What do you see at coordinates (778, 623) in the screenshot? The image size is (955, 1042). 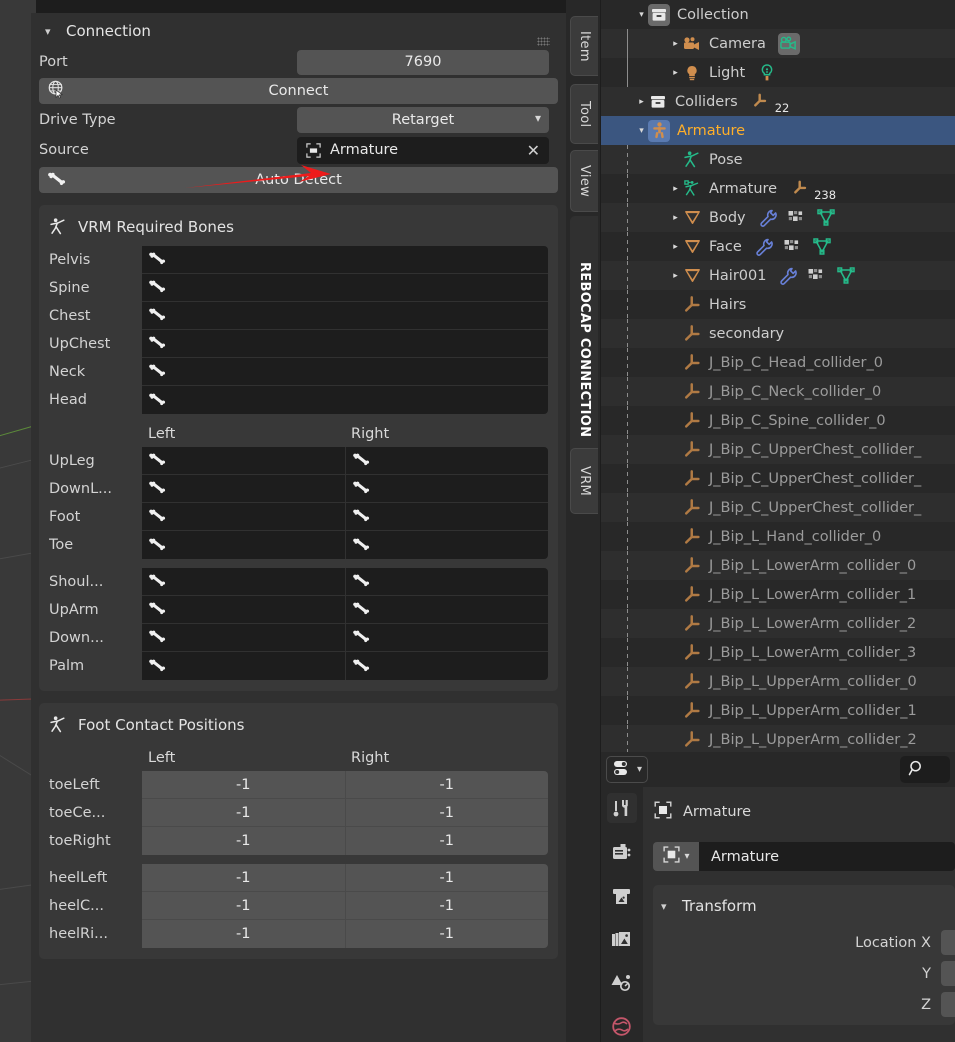 I see `outliner-row: J_Bip_L_LowerArm_collider_2` at bounding box center [778, 623].